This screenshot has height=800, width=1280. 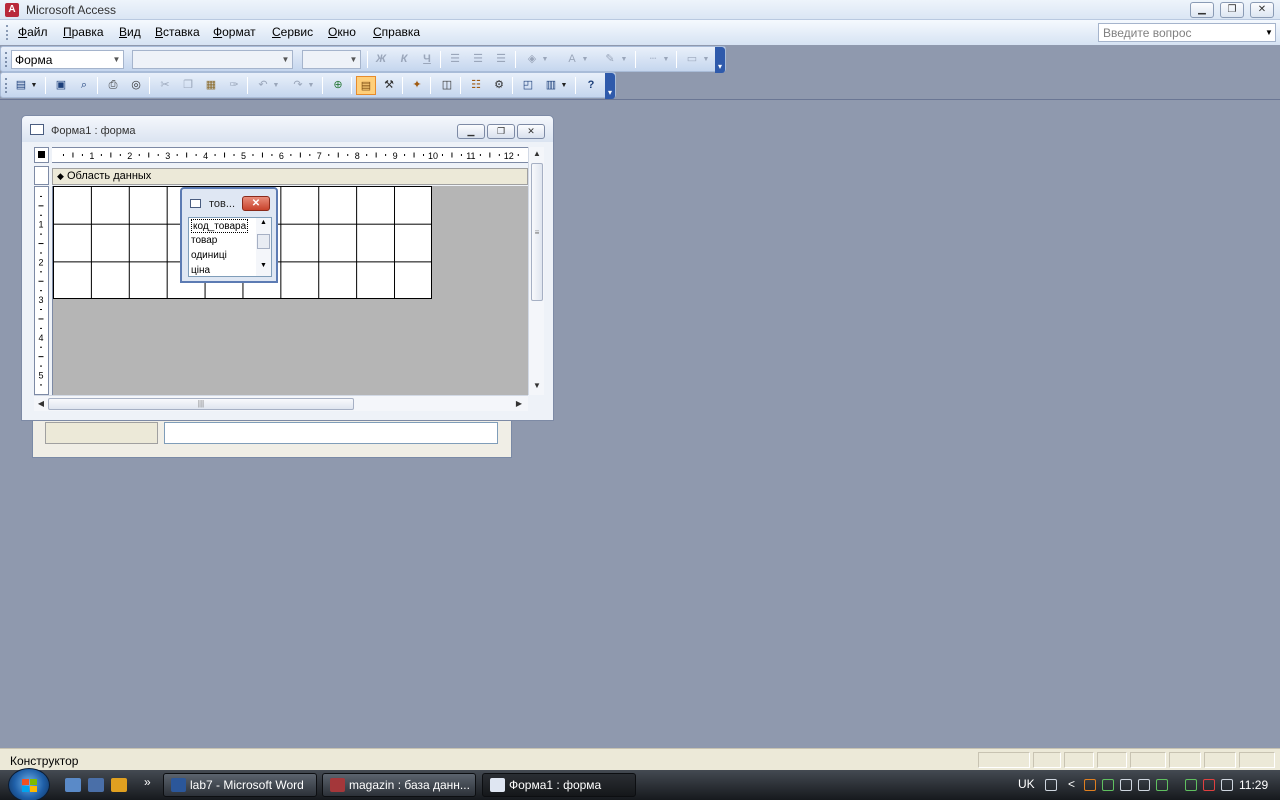 What do you see at coordinates (204, 241) in the screenshot?
I see `field-item: товар` at bounding box center [204, 241].